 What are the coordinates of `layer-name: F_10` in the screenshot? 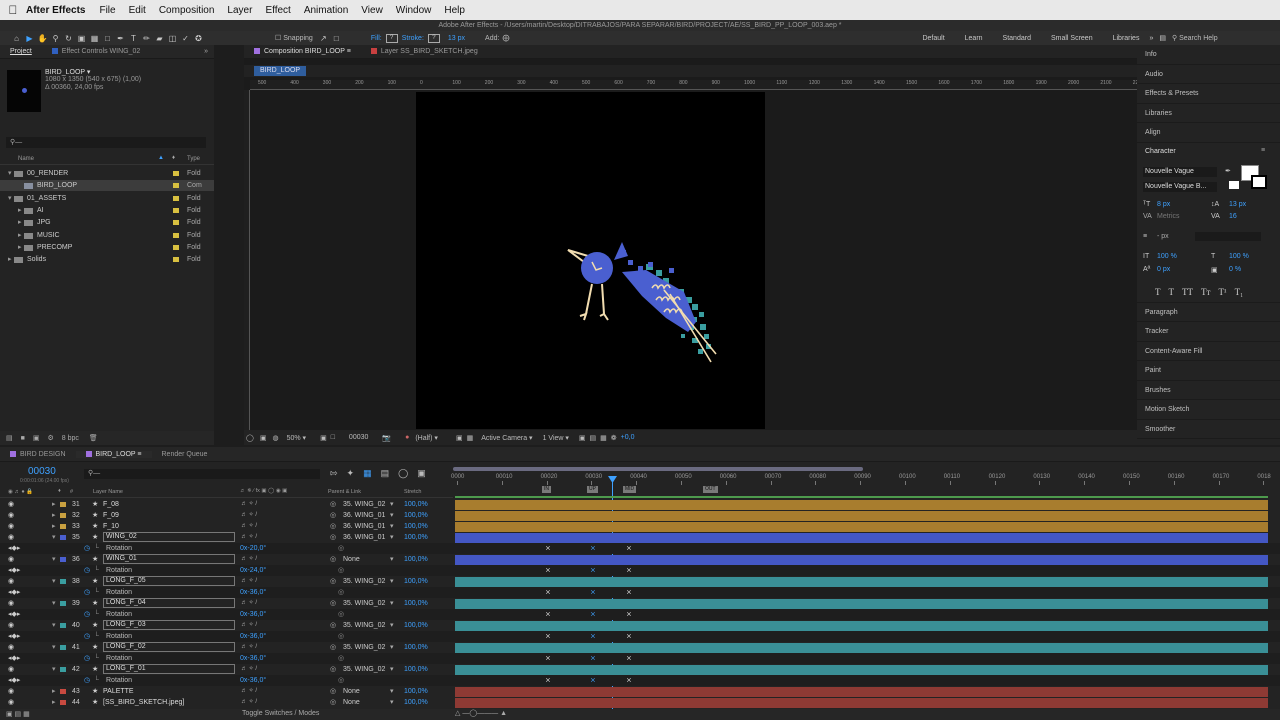 It's located at (111, 526).